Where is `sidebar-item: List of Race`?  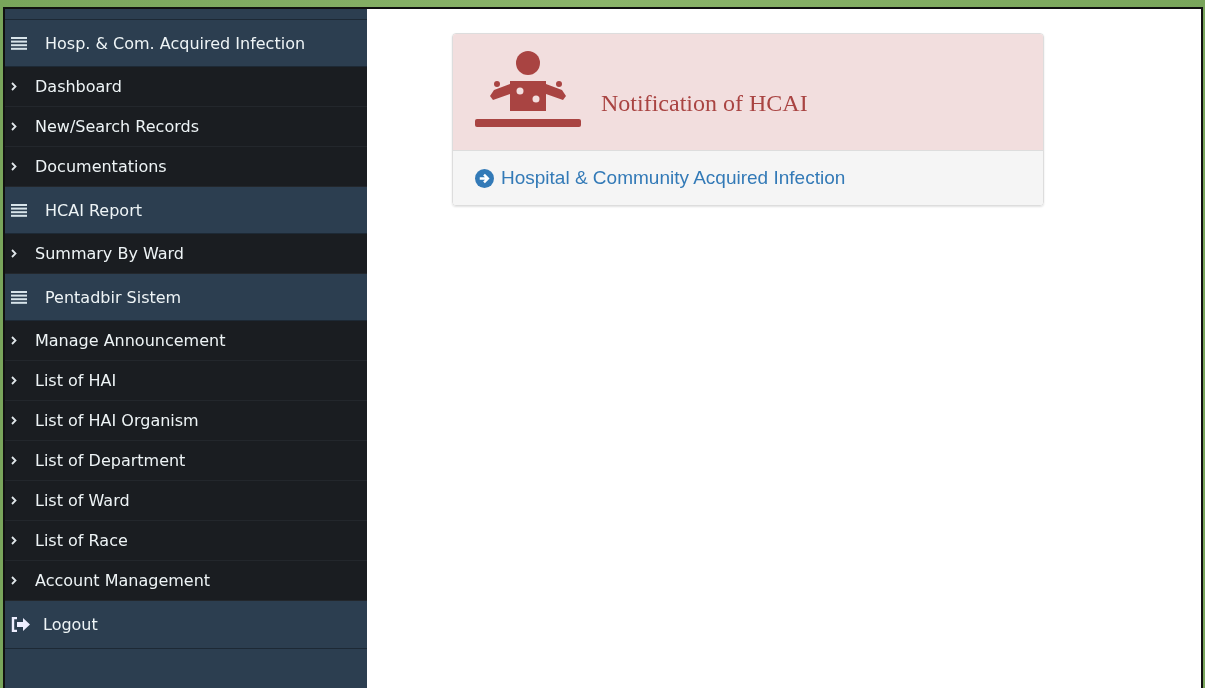 sidebar-item: List of Race is located at coordinates (186, 541).